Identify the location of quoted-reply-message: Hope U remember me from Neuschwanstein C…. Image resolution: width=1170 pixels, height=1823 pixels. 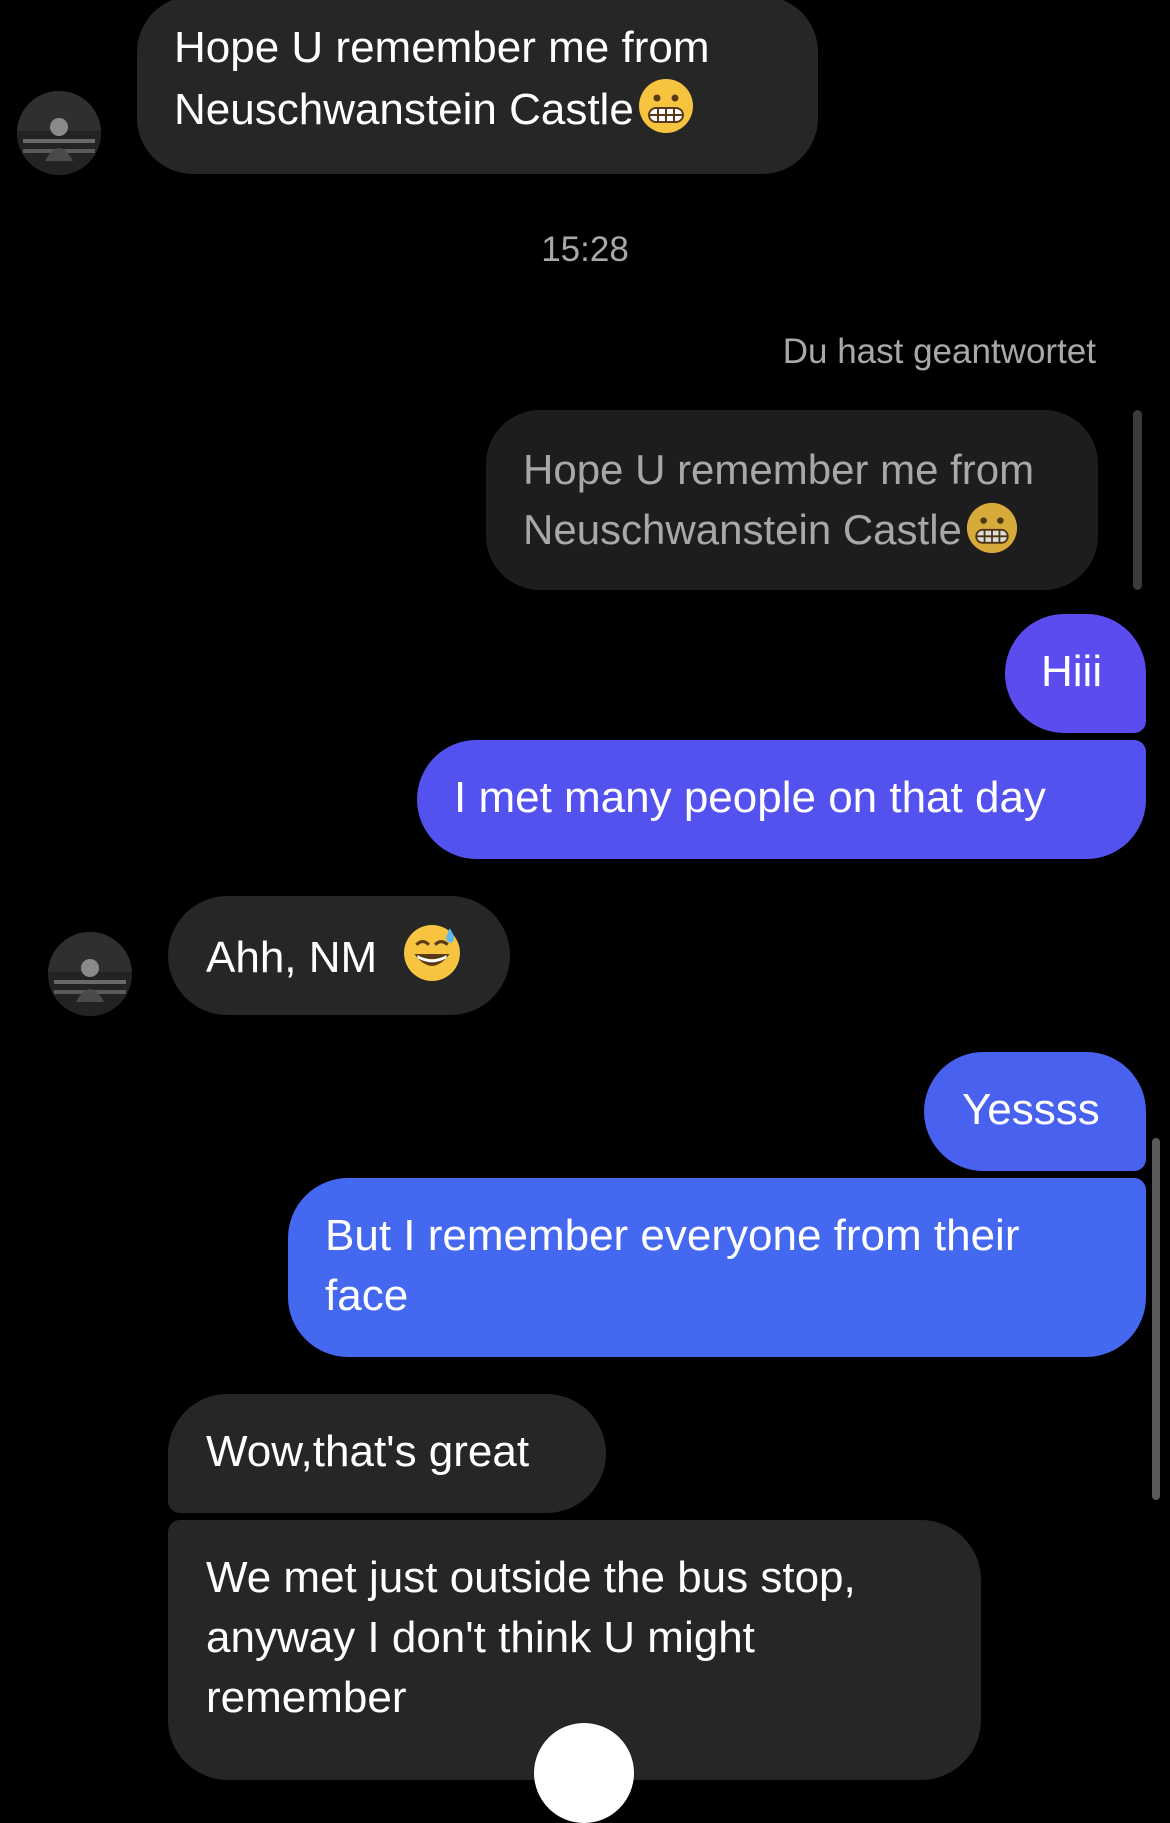
(792, 500).